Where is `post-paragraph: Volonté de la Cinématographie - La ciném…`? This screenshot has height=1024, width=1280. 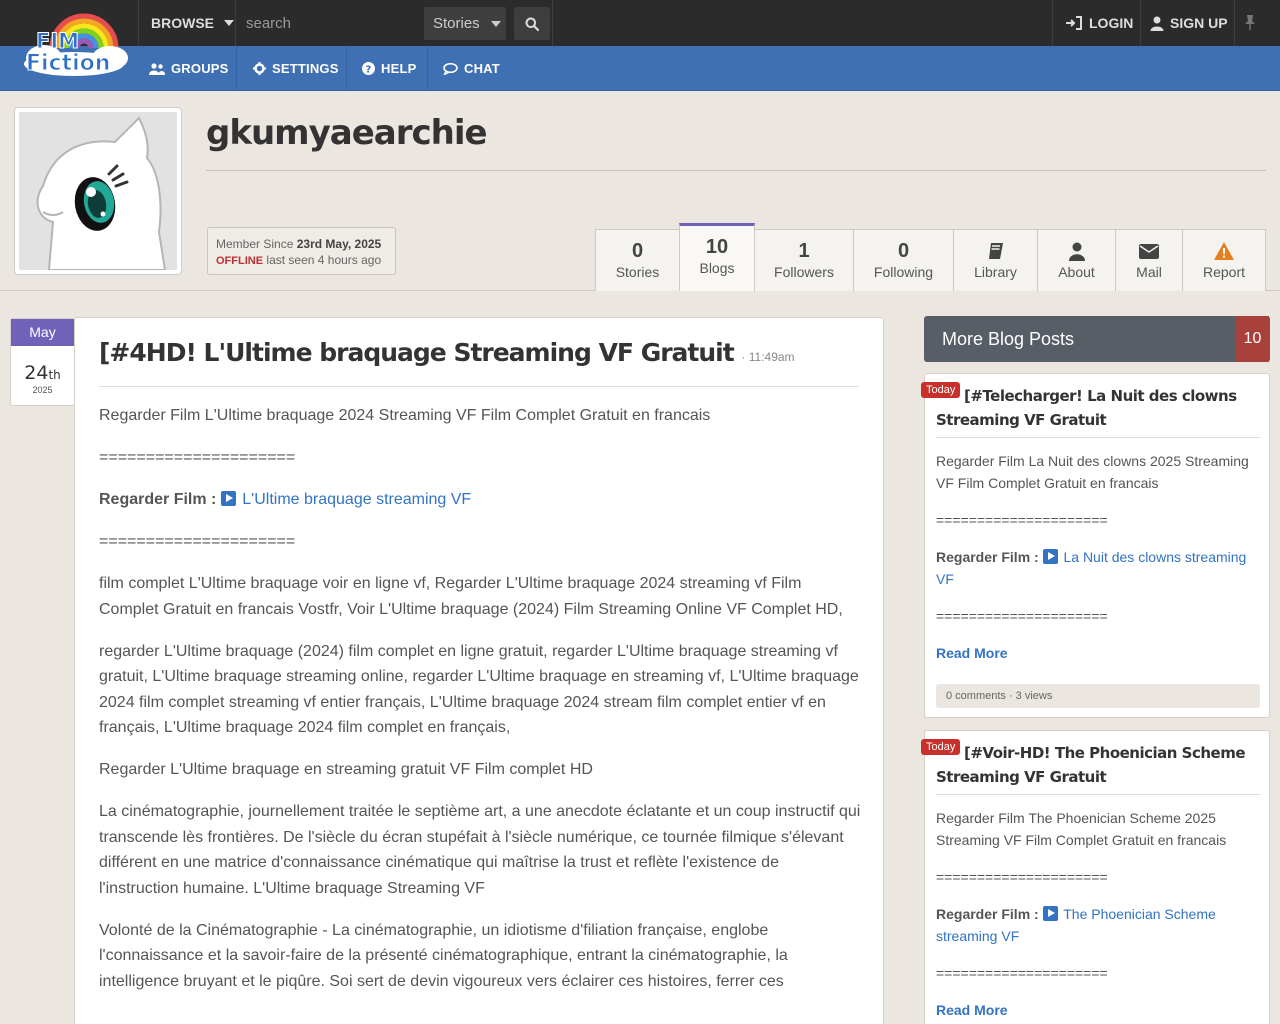 post-paragraph: Volonté de la Cinématographie - La ciném… is located at coordinates (443, 955).